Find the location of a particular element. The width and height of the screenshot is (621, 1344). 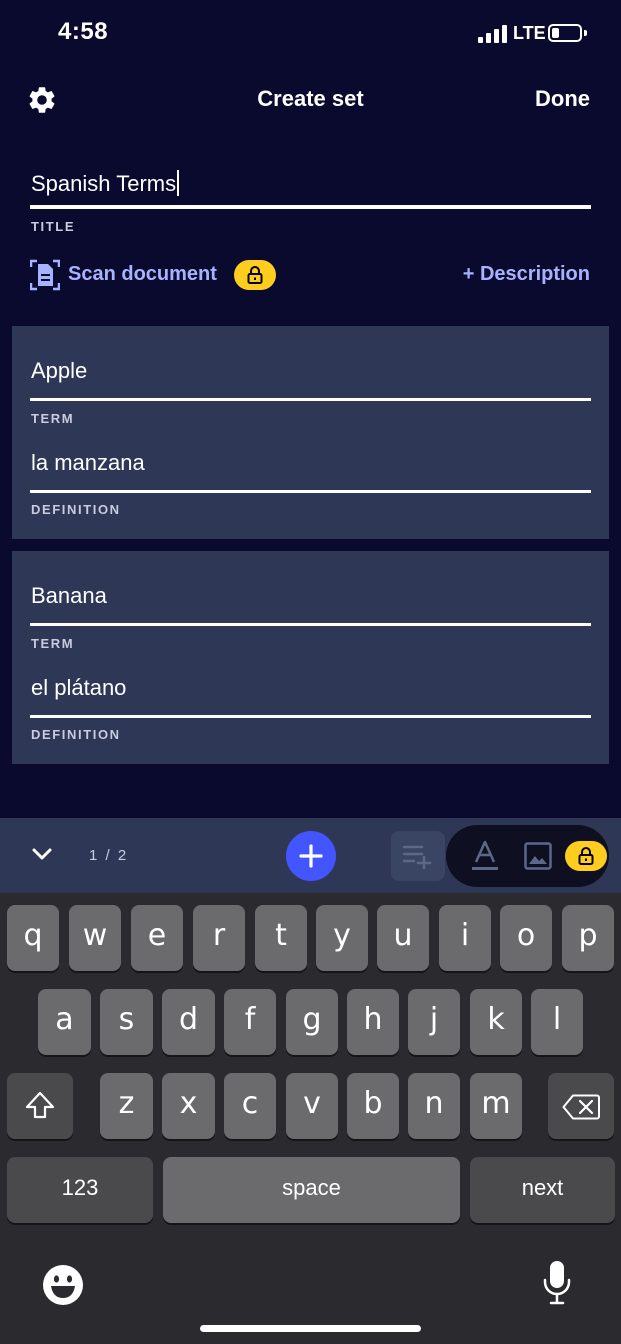

key-w: w is located at coordinates (95, 938).